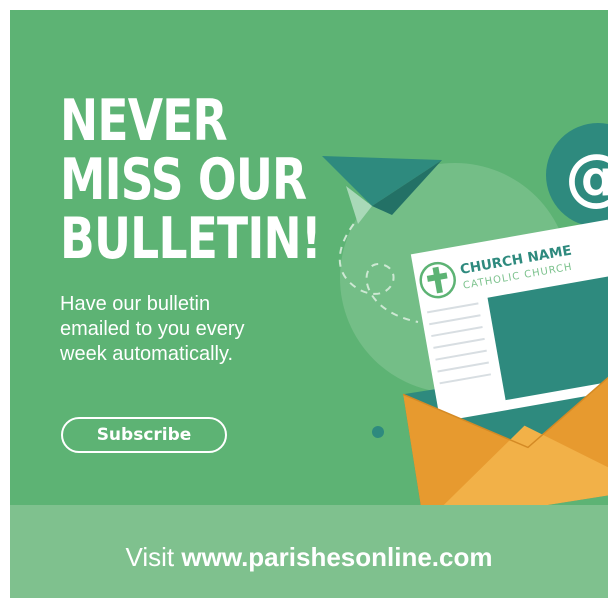 The width and height of the screenshot is (611, 607). Describe the element at coordinates (336, 557) in the screenshot. I see `footer-url-link: www.parishesonline.com` at that location.